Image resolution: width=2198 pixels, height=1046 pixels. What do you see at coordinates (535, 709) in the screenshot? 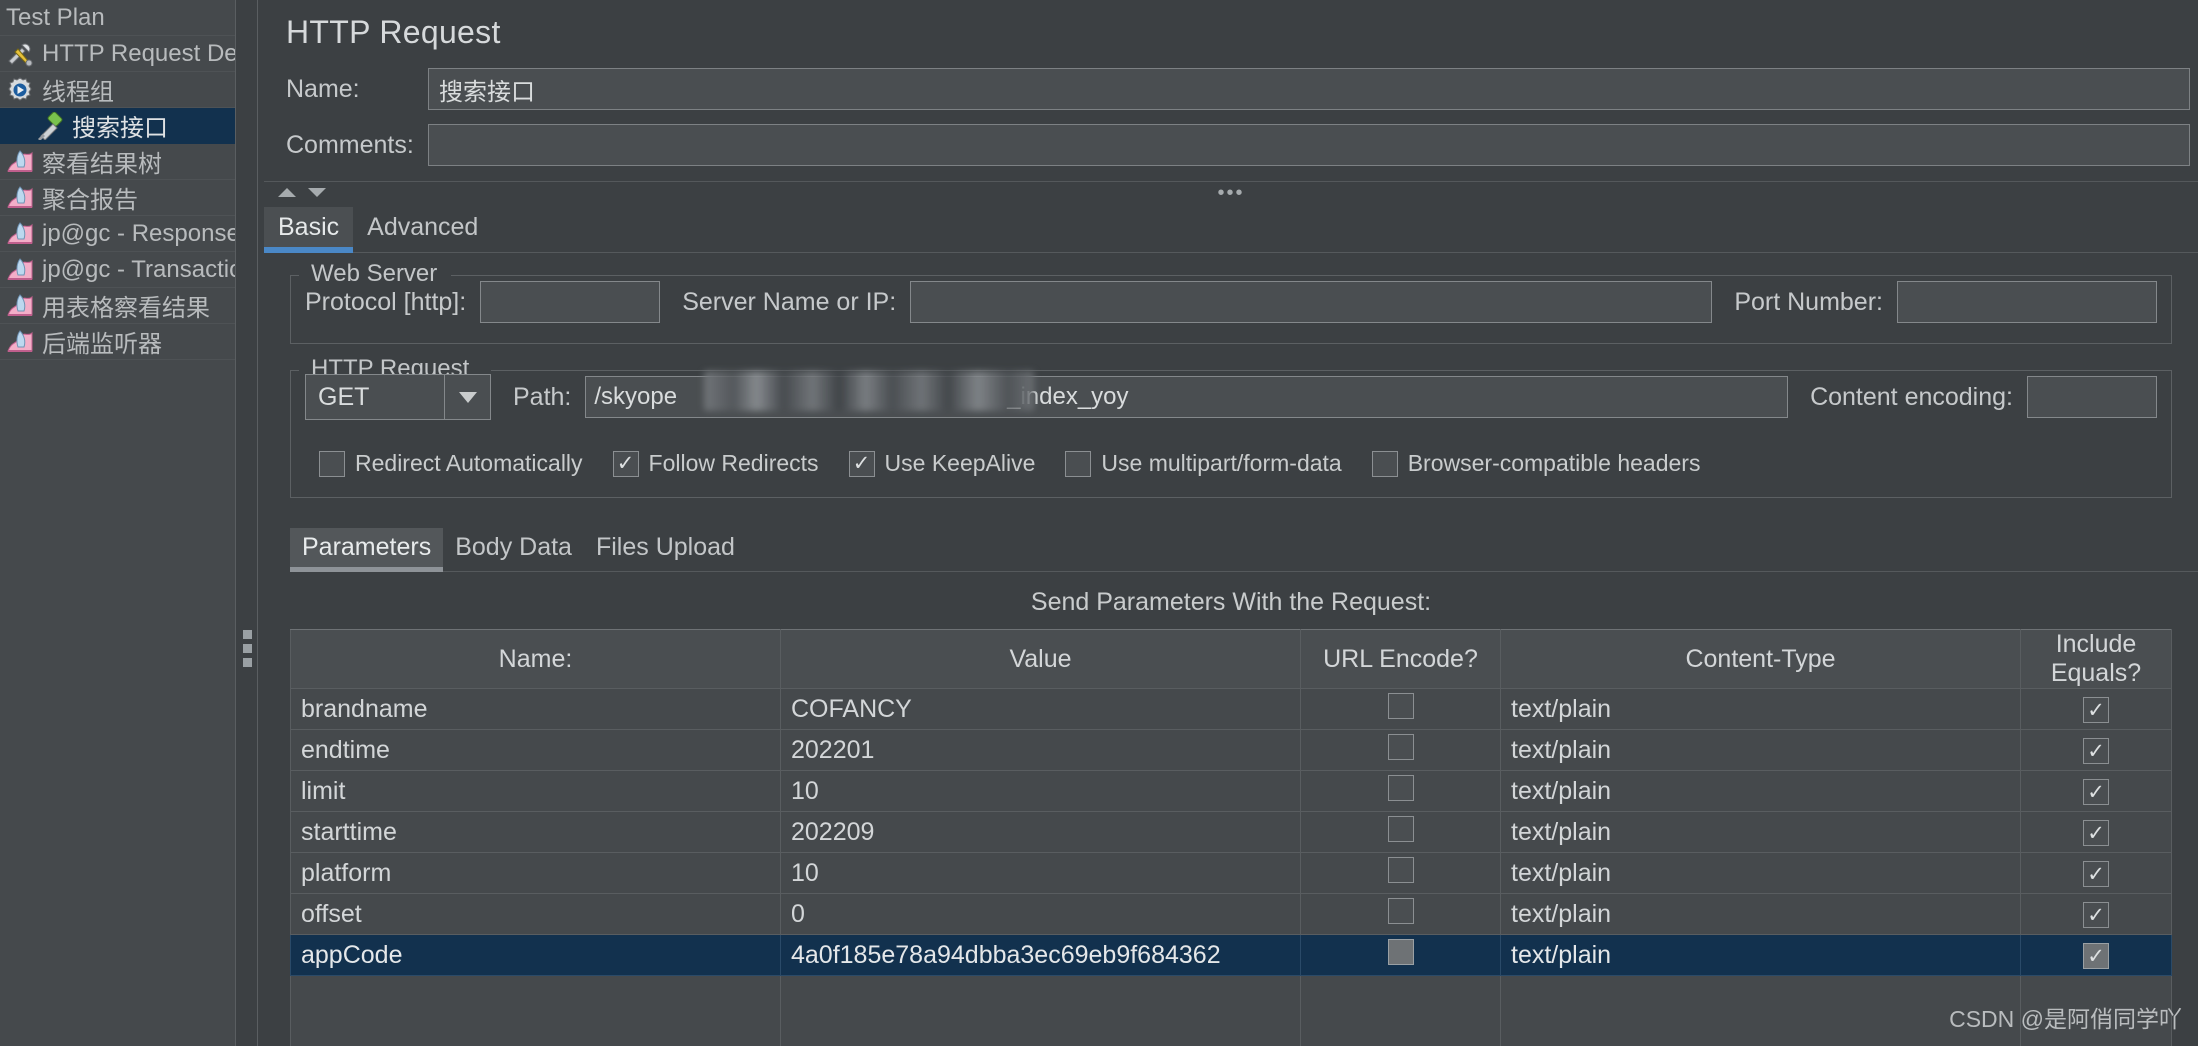
I see `cell-name: brandname` at bounding box center [535, 709].